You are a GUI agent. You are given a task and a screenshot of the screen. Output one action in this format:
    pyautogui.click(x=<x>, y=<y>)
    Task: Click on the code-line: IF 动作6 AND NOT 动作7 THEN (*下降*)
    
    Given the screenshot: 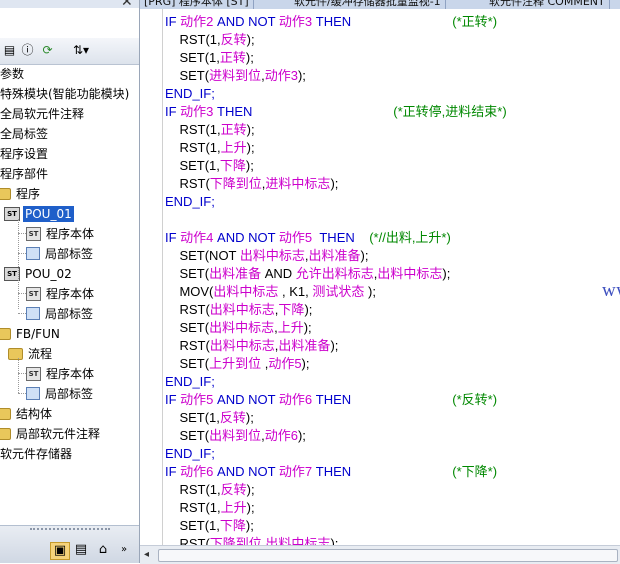 What is the action you would take?
    pyautogui.click(x=331, y=472)
    